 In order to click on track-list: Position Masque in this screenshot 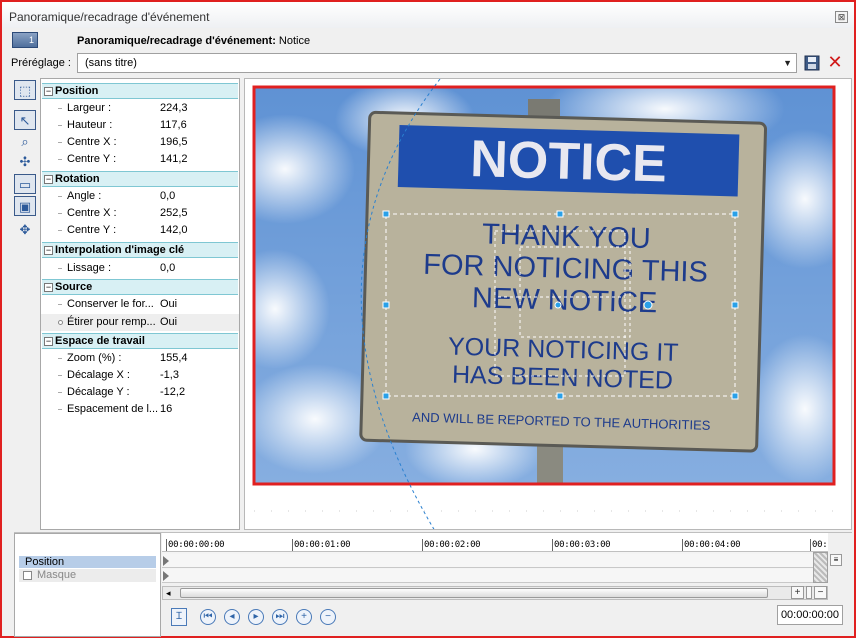, I will do `click(87, 585)`.